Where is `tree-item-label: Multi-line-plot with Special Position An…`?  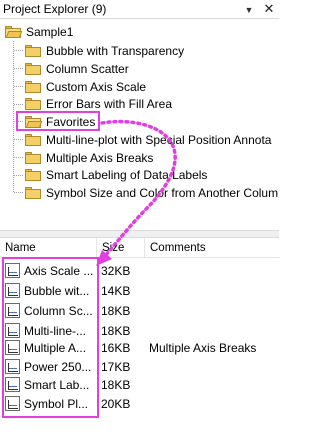
tree-item-label: Multi-line-plot with Special Position An… is located at coordinates (159, 140).